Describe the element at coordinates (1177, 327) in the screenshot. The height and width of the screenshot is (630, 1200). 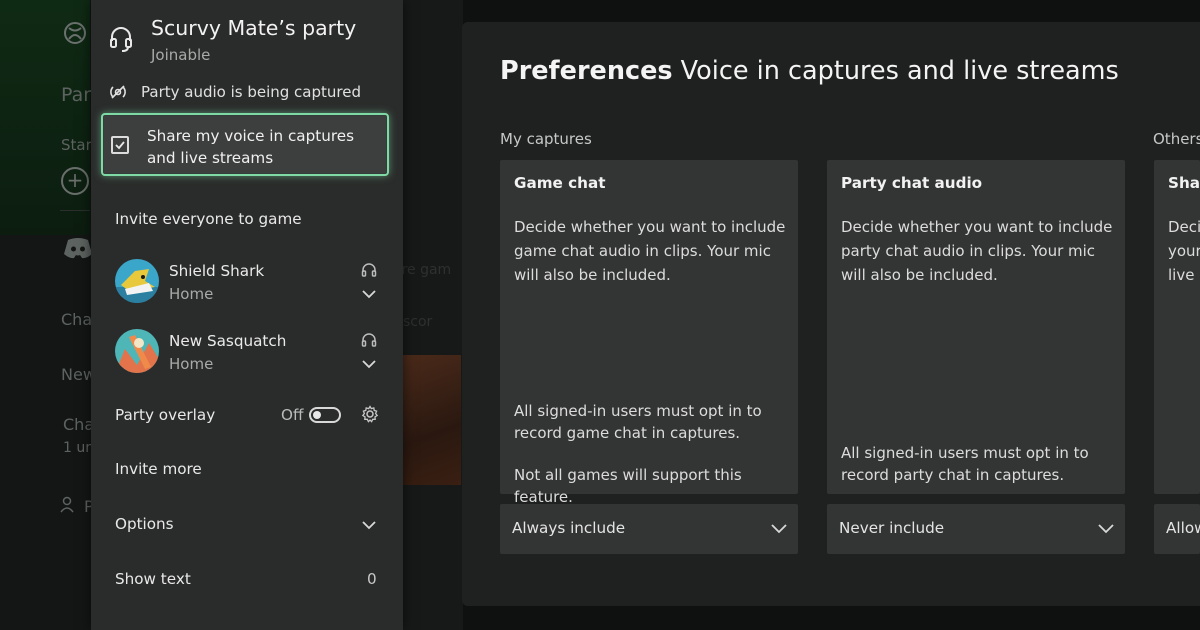
I see `share-card: Shar Deci your live s` at that location.